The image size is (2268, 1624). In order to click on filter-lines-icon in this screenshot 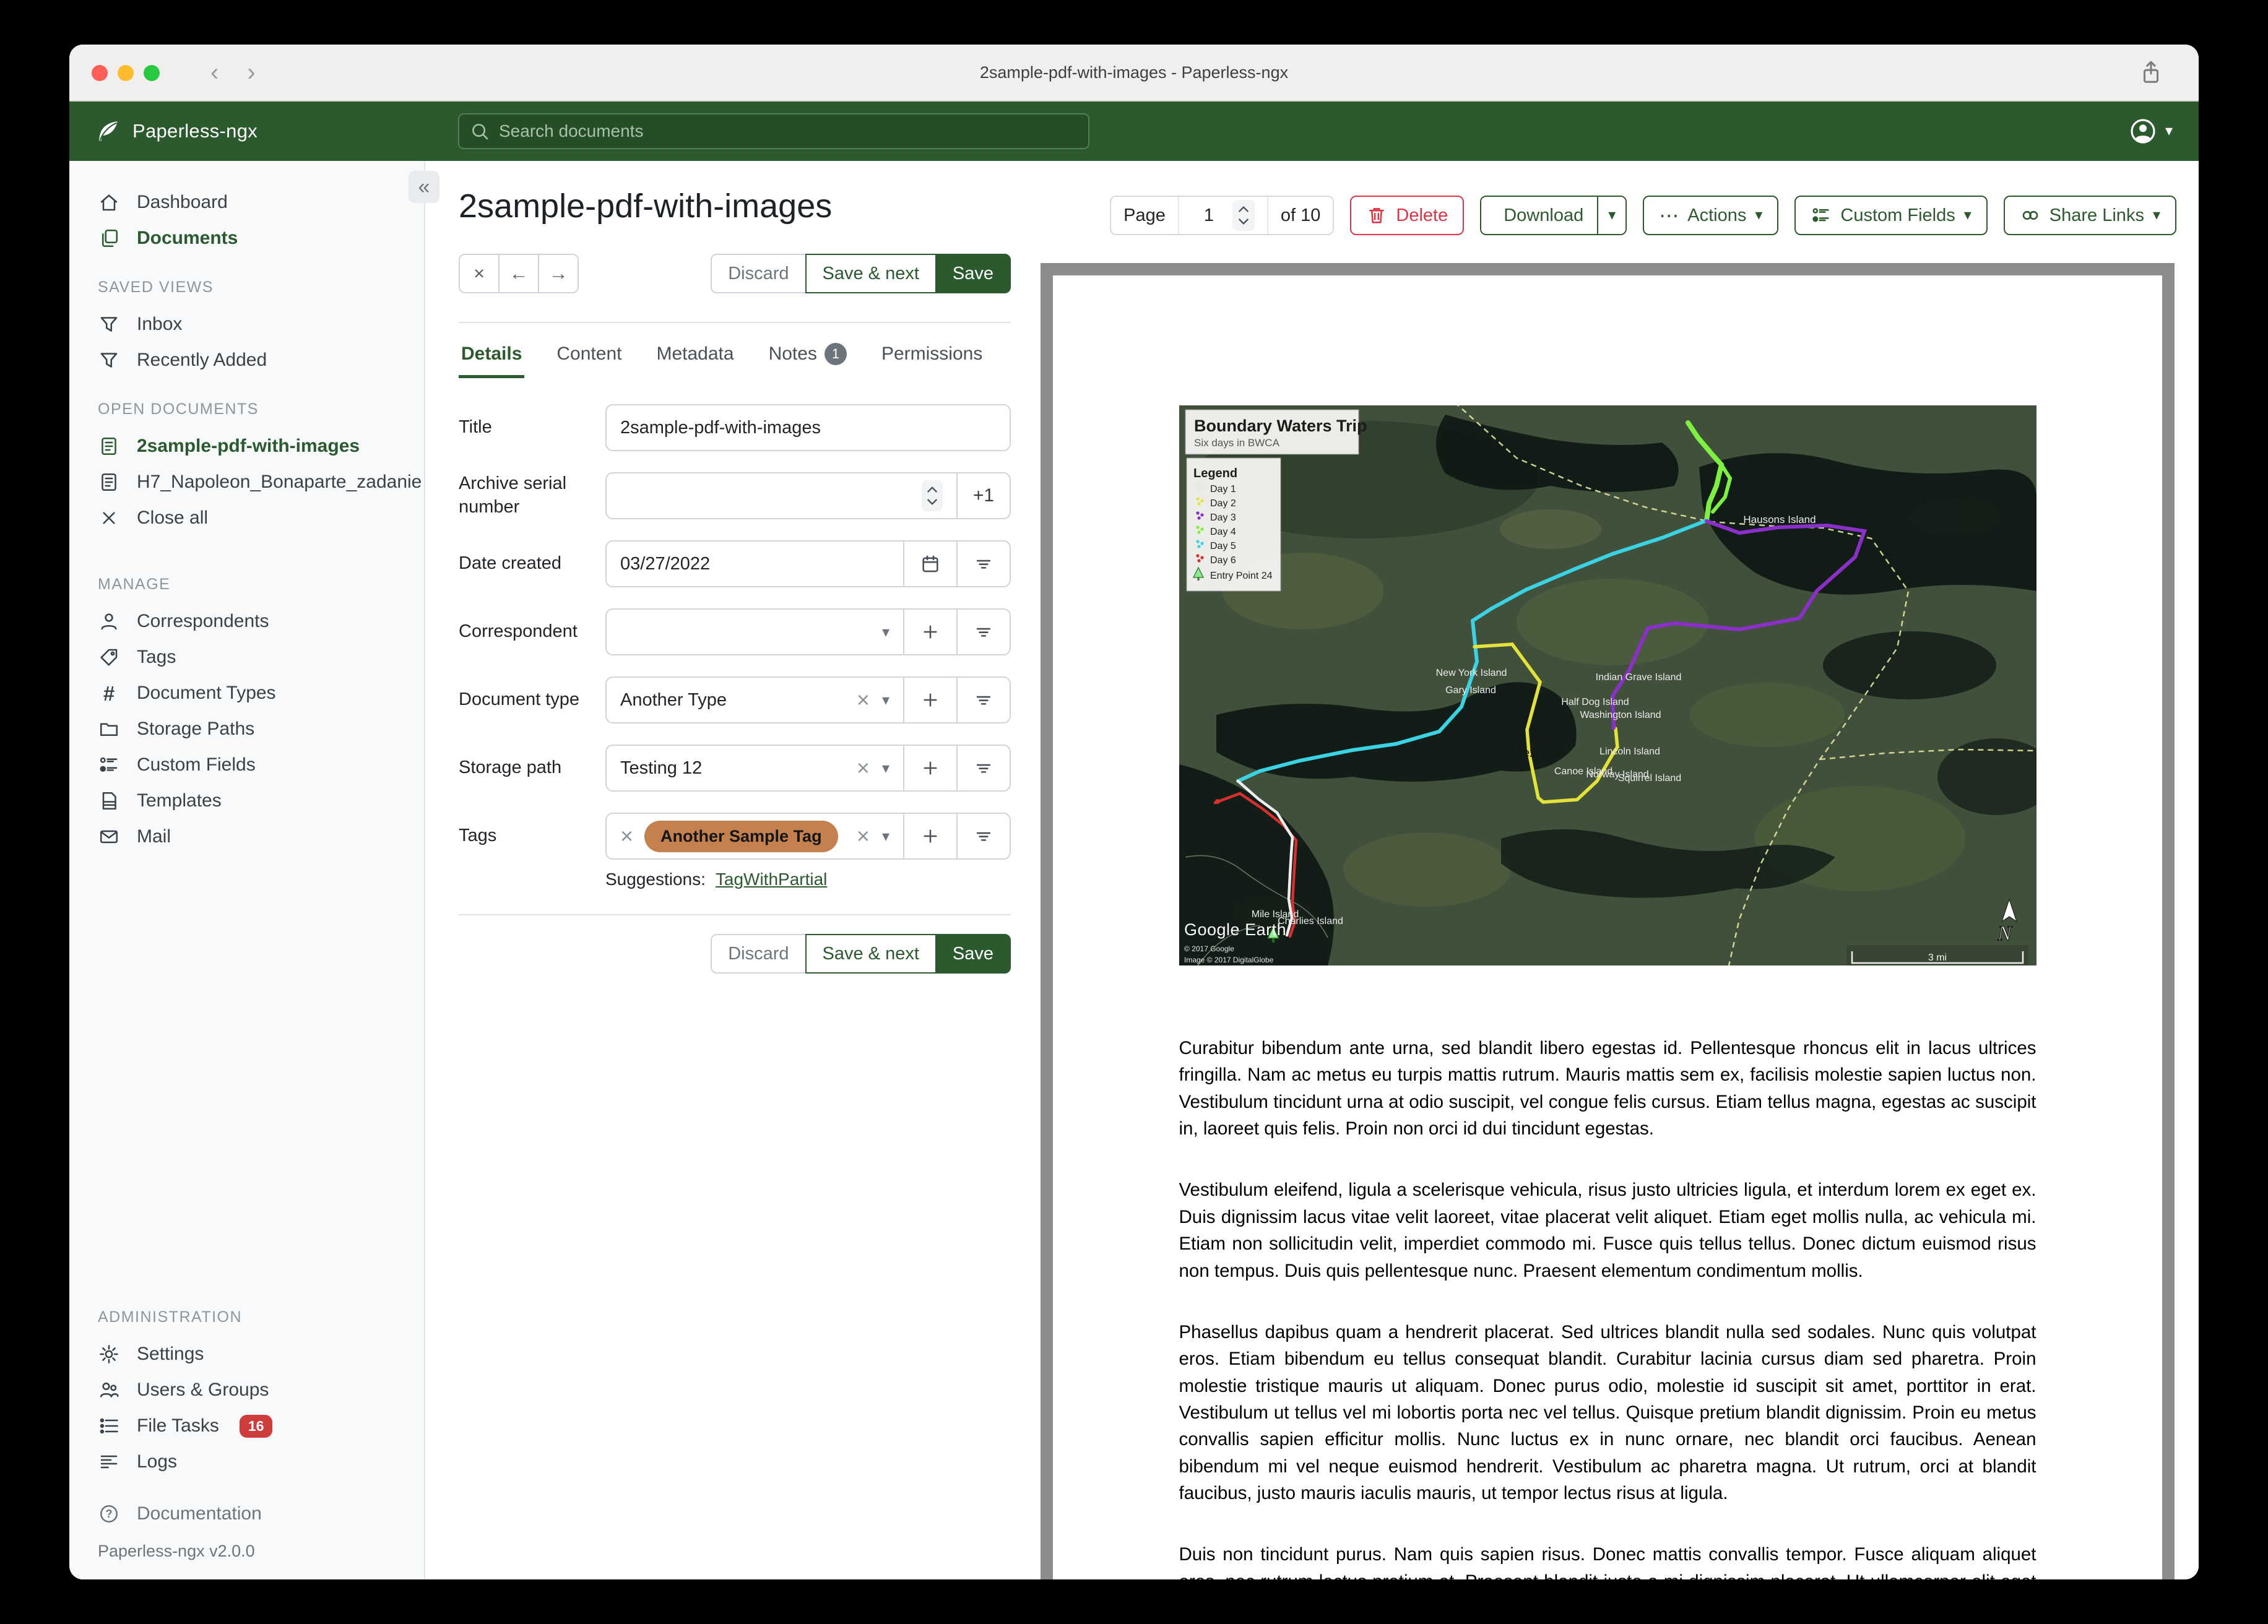, I will do `click(983, 564)`.